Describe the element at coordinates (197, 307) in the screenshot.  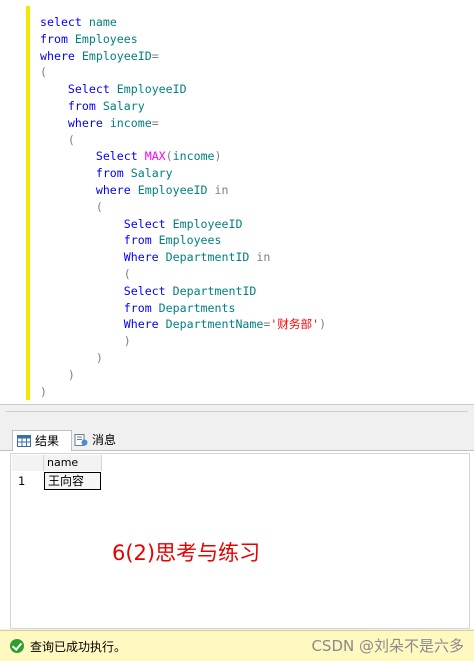
I see `code-token: Departments` at that location.